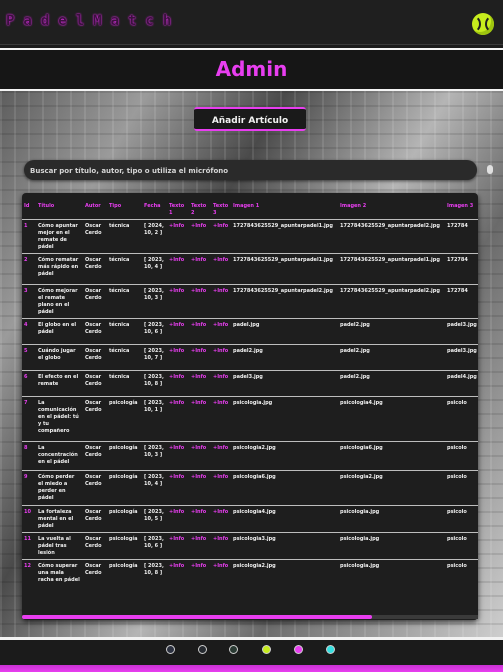 Image resolution: width=503 pixels, height=672 pixels. Describe the element at coordinates (251, 668) in the screenshot. I see `footer-accent-bar` at that location.